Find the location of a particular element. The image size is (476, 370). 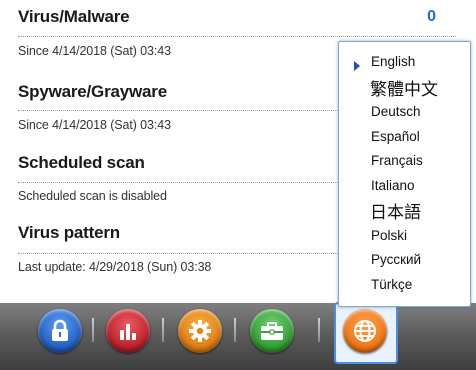

language-button is located at coordinates (365, 331).